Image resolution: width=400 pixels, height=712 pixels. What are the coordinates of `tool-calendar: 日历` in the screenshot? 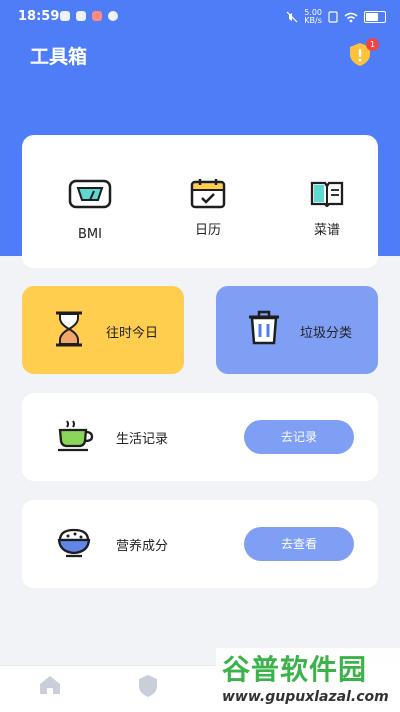 It's located at (208, 201).